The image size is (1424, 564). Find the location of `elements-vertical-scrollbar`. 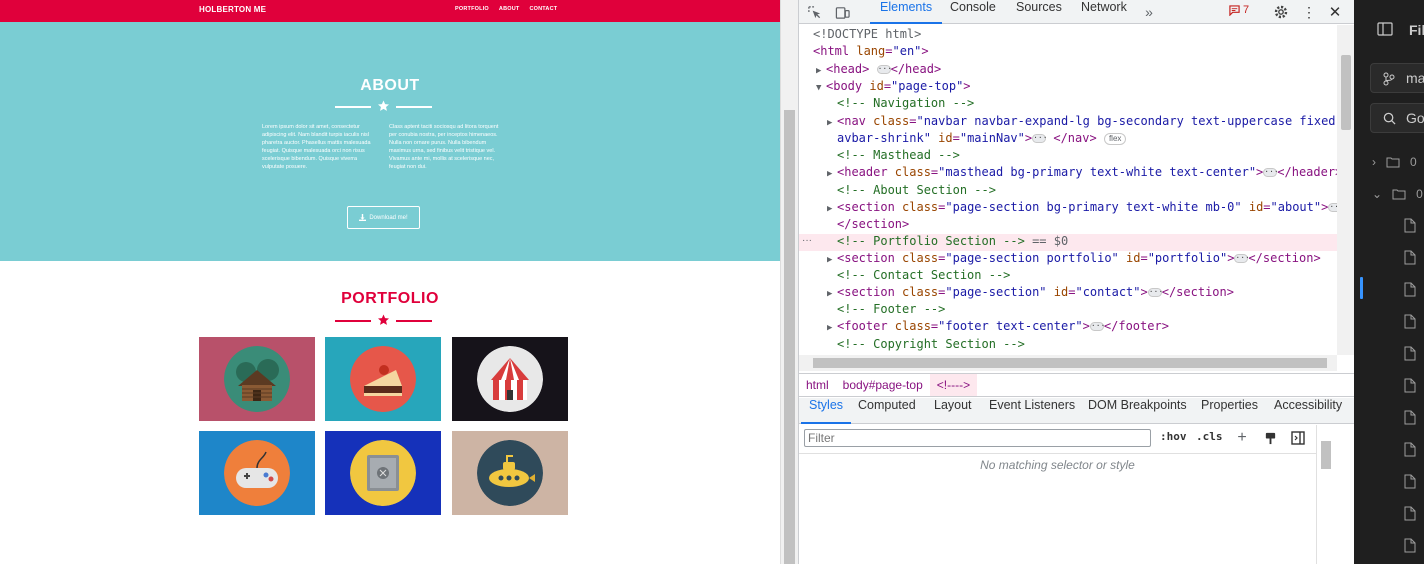

elements-vertical-scrollbar is located at coordinates (1345, 190).